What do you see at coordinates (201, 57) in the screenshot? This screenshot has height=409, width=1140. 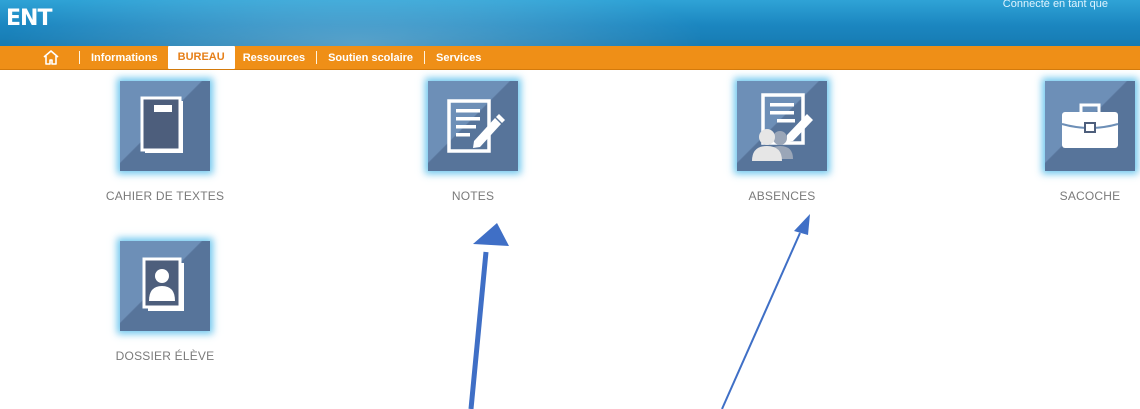 I see `menu-item-bureau: BUREAU` at bounding box center [201, 57].